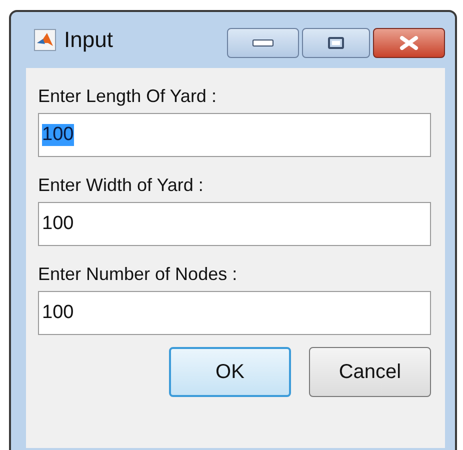 The height and width of the screenshot is (450, 463). I want to click on field-label: Enter Length Of Yard :, so click(128, 96).